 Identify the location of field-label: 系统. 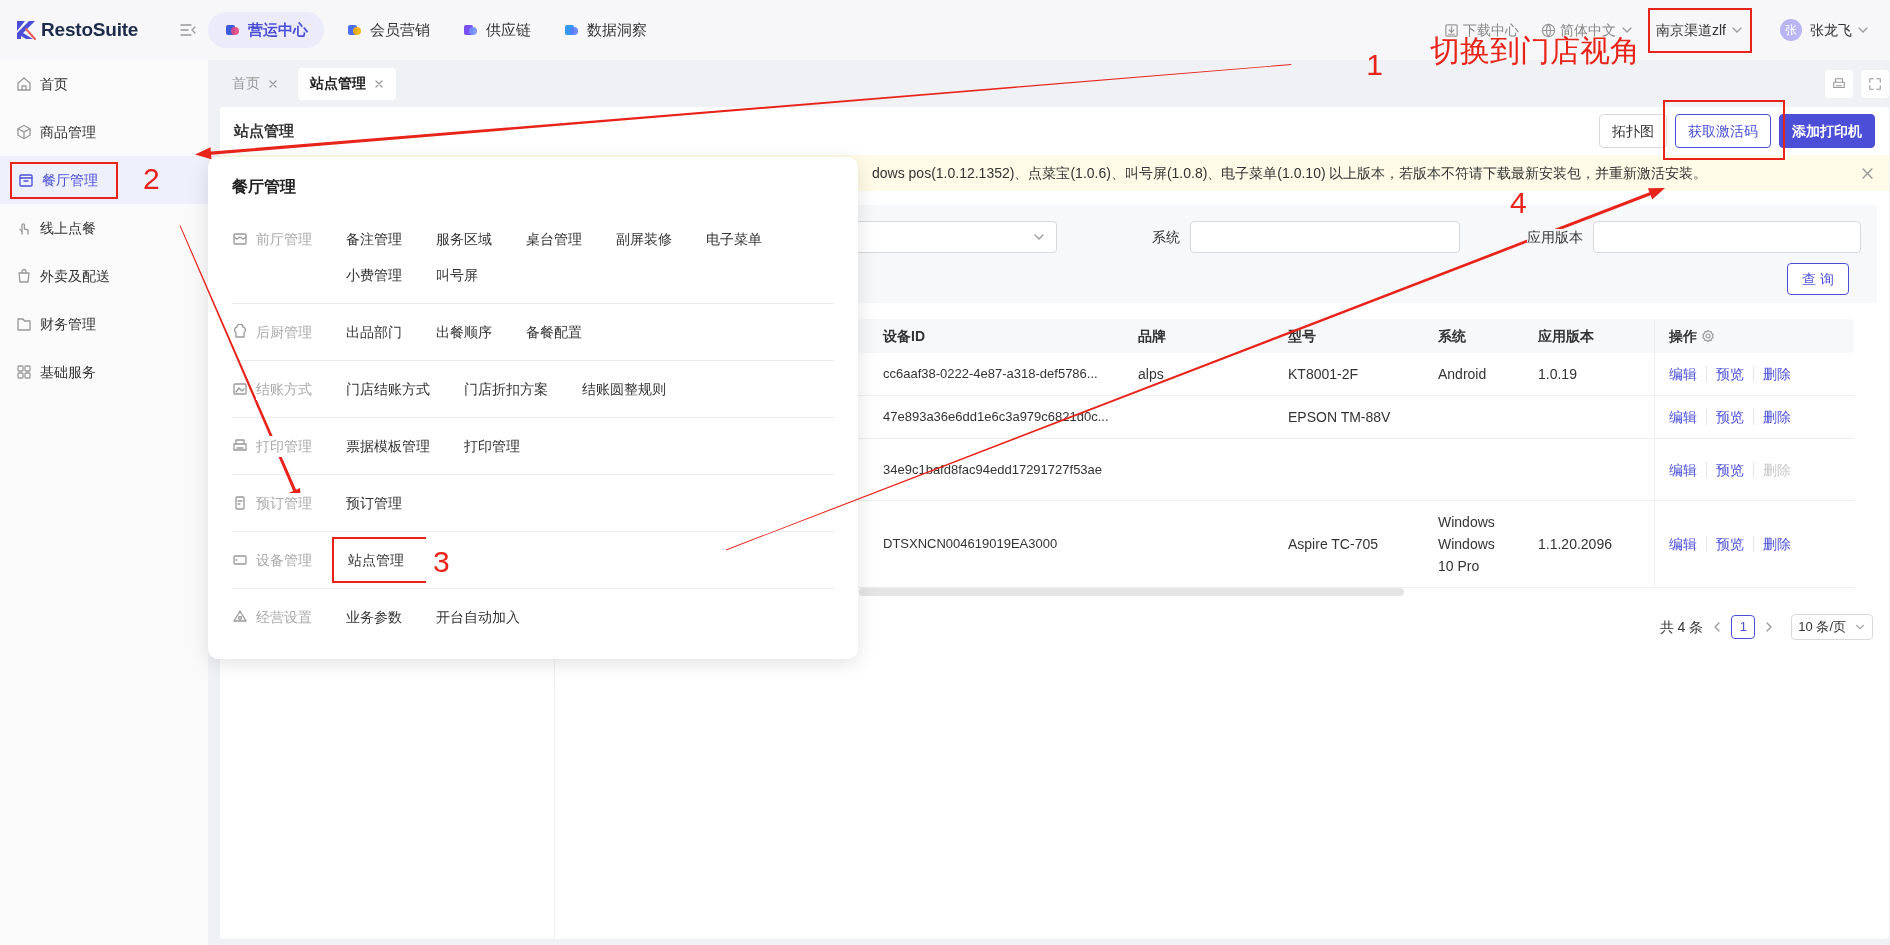
(1166, 236).